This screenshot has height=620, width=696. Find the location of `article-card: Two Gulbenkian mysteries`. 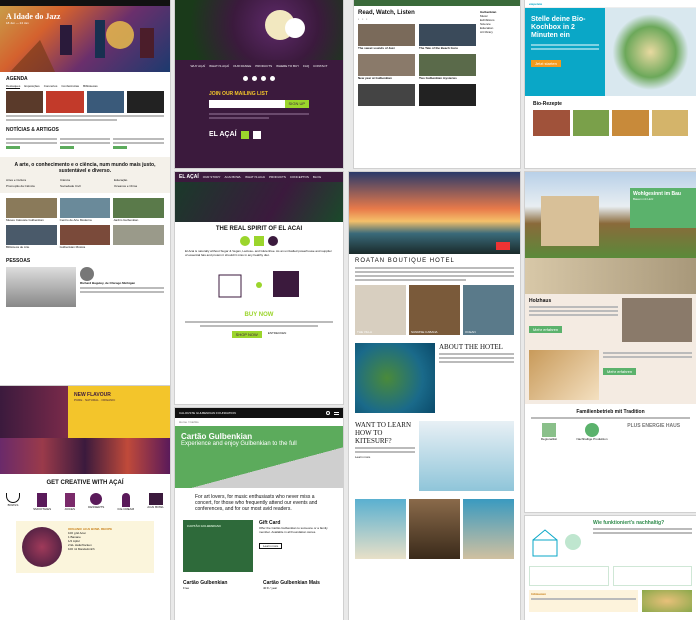

article-card: Two Gulbenkian mysteries is located at coordinates (447, 67).